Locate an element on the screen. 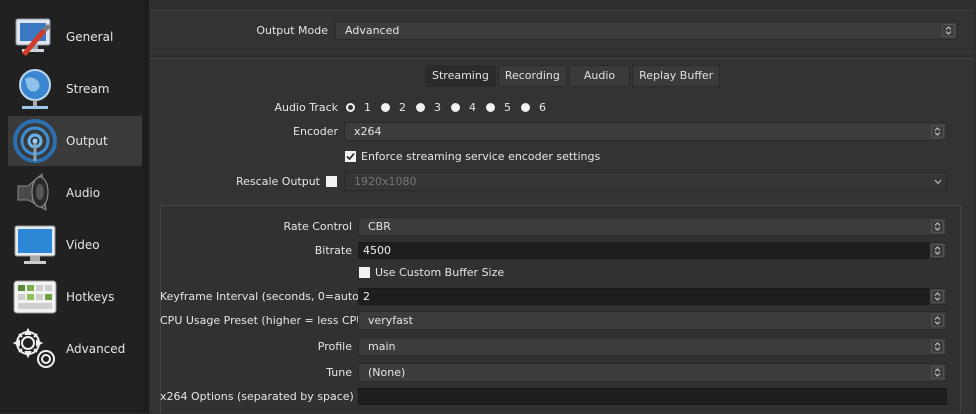  radio-label: 5 is located at coordinates (507, 107).